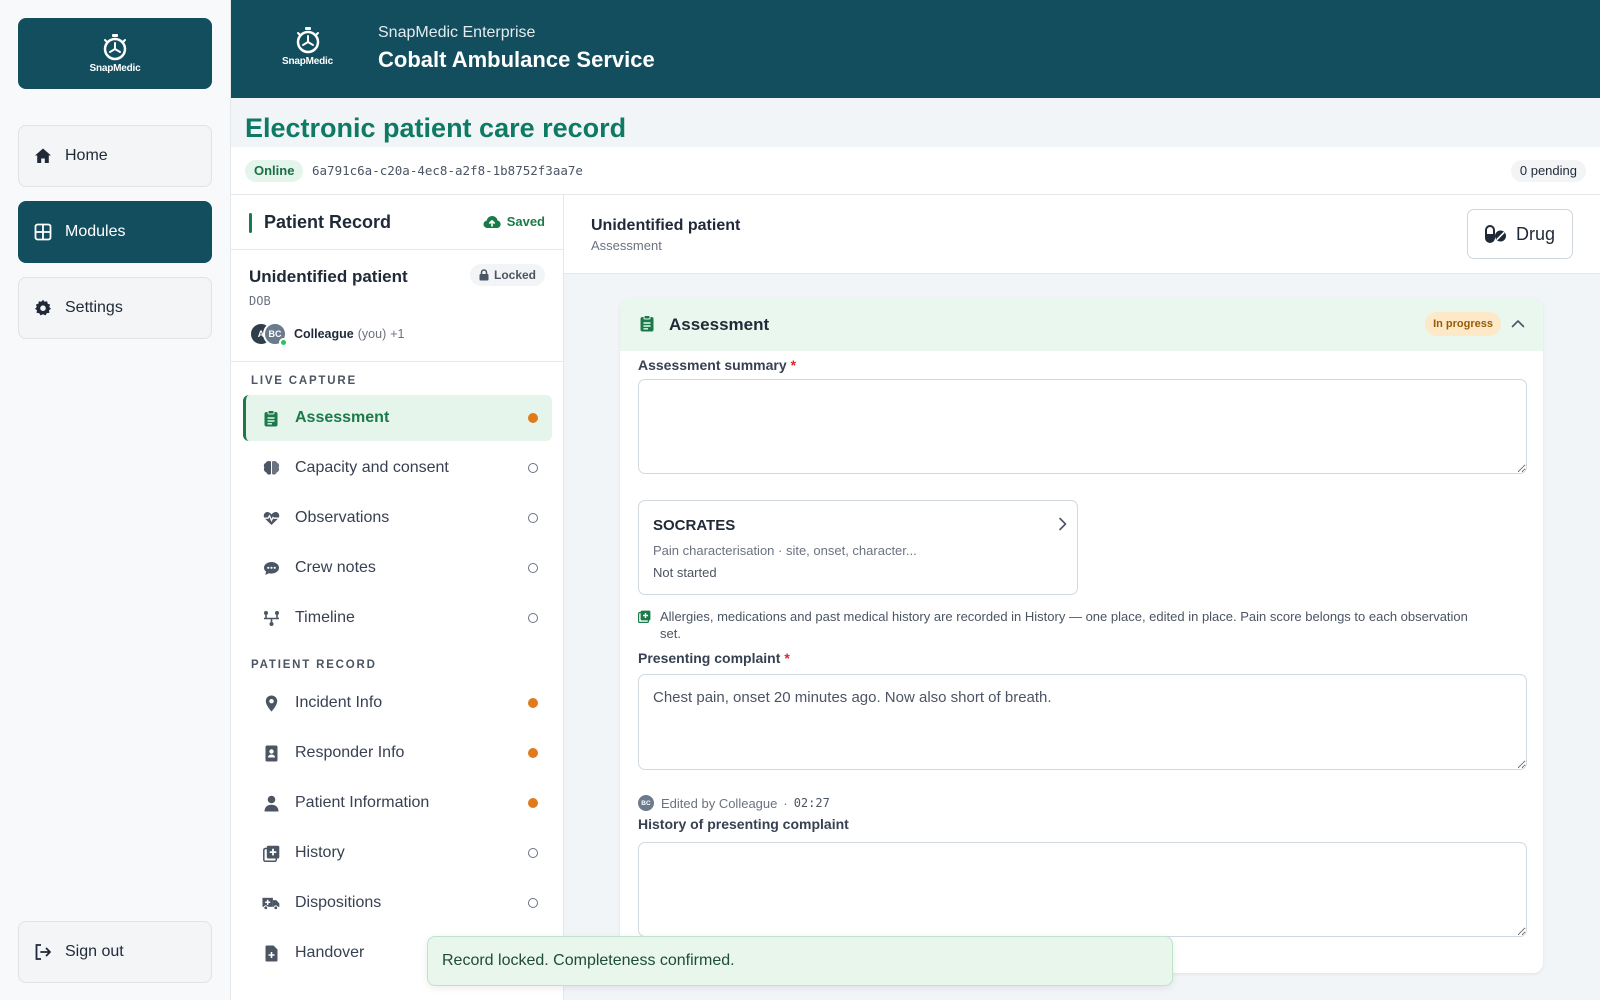 The image size is (1600, 1000). I want to click on chevron-up-icon, so click(1518, 323).